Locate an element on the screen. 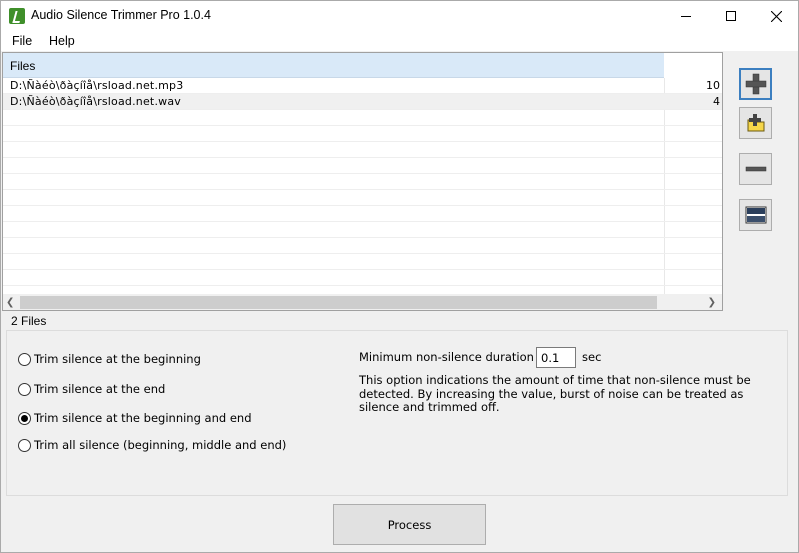 The height and width of the screenshot is (553, 799). add-folder-icon is located at coordinates (755, 123).